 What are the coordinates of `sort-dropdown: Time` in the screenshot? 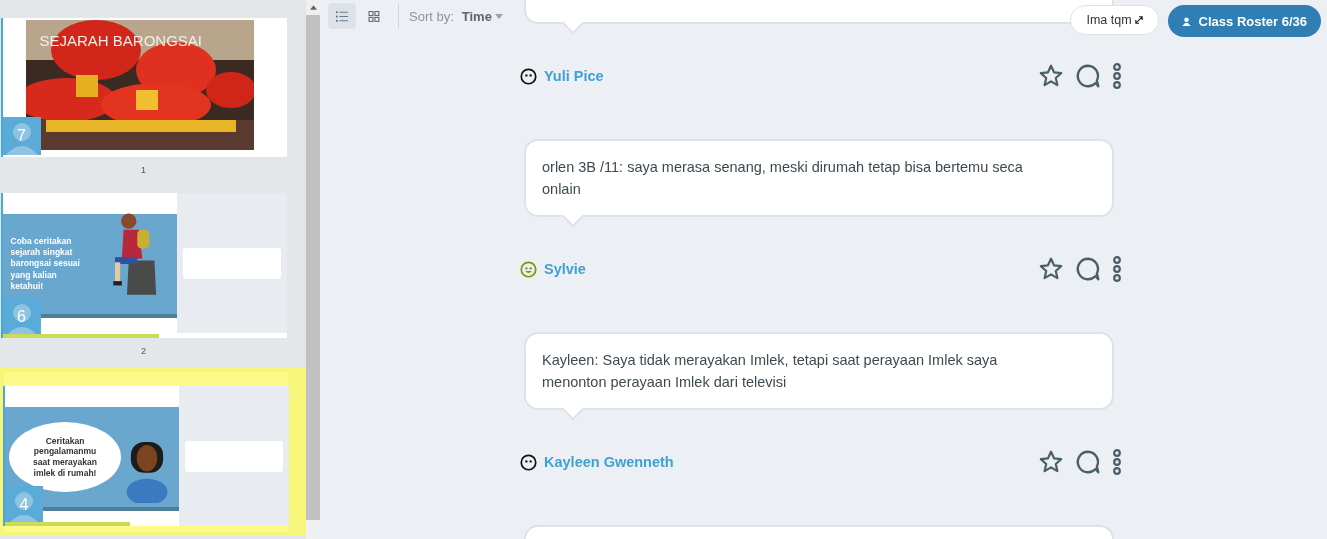 It's located at (480, 16).